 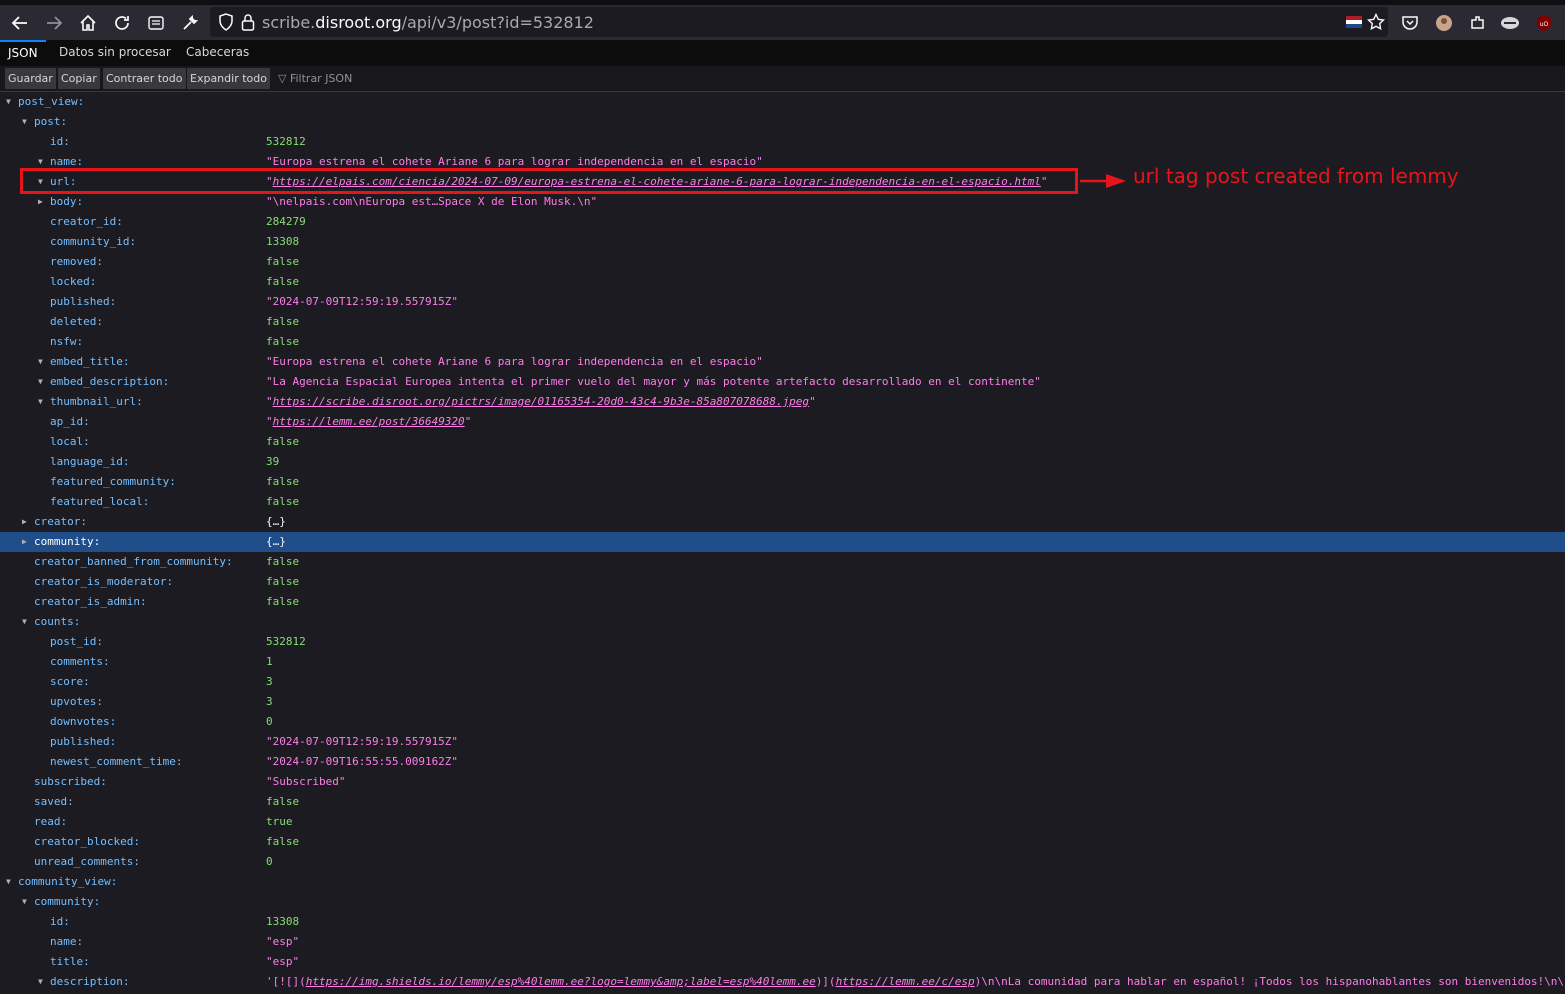 What do you see at coordinates (782, 582) in the screenshot?
I see `tree-row: creator_is_moderator: false` at bounding box center [782, 582].